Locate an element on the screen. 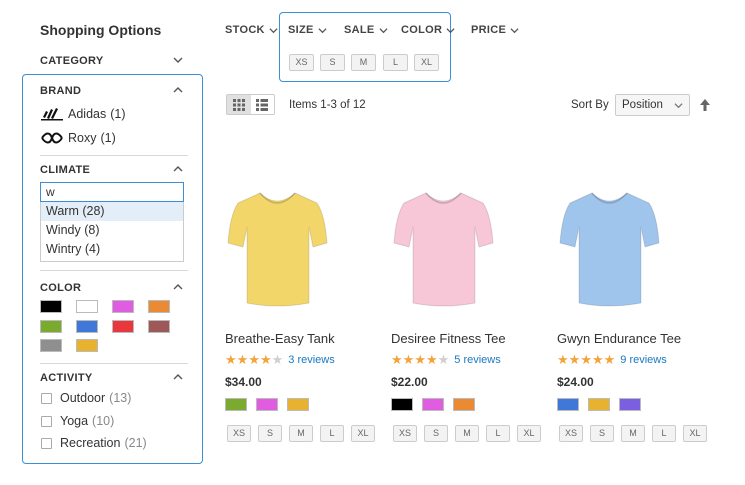  activity-count: (21) is located at coordinates (135, 443).